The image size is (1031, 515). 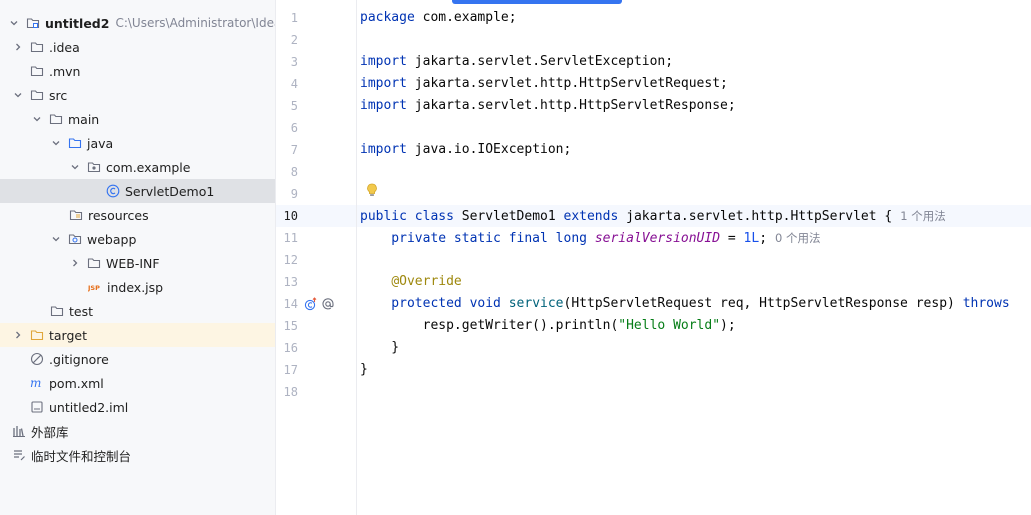 What do you see at coordinates (137, 143) in the screenshot?
I see `tree-item-java: java` at bounding box center [137, 143].